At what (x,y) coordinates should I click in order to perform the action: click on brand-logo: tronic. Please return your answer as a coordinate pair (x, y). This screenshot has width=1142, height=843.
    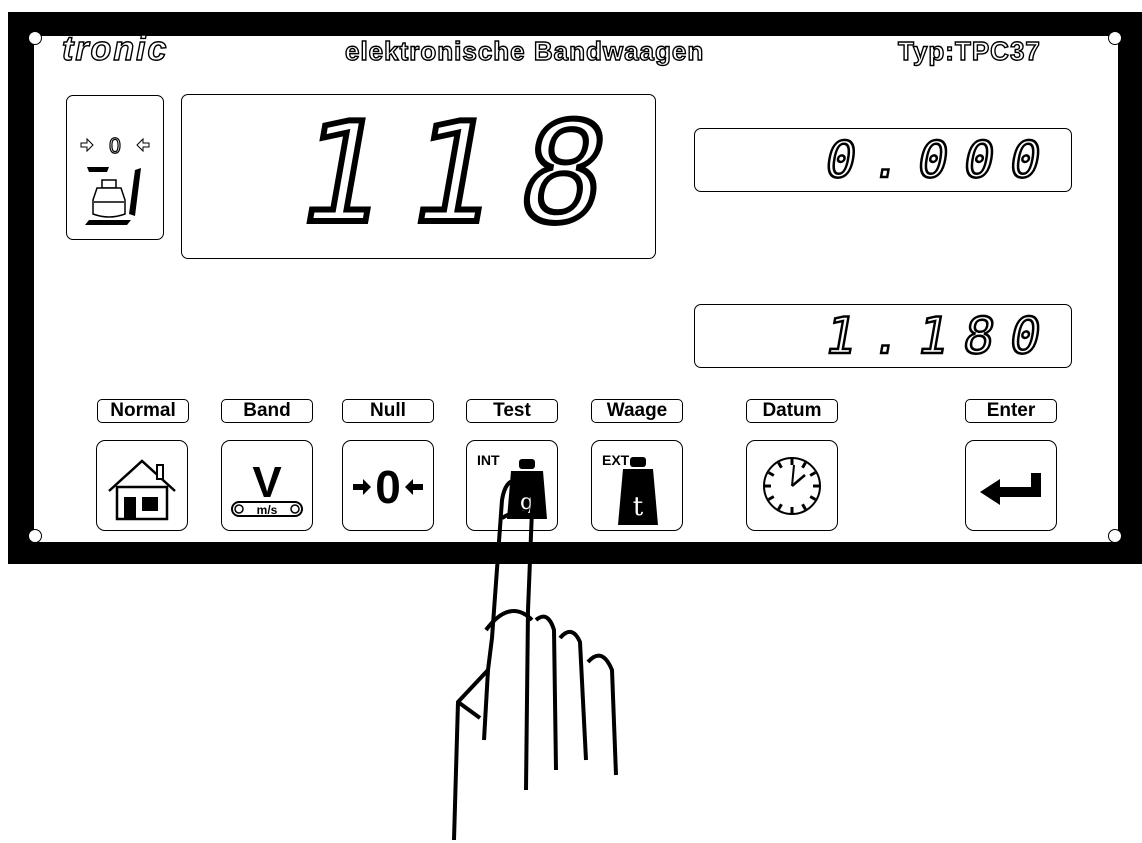
    Looking at the image, I should click on (115, 48).